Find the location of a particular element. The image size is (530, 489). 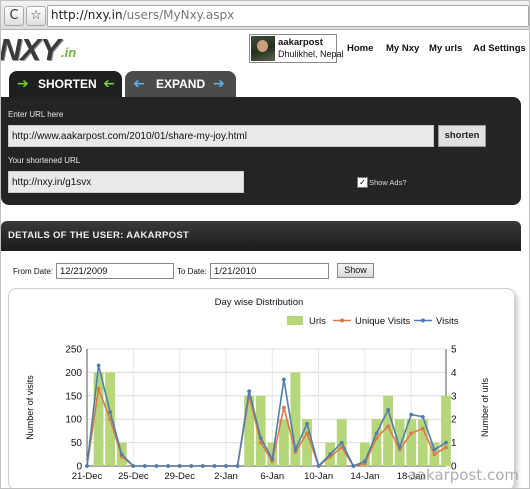

x-tick-label: 29-Dec is located at coordinates (179, 476).